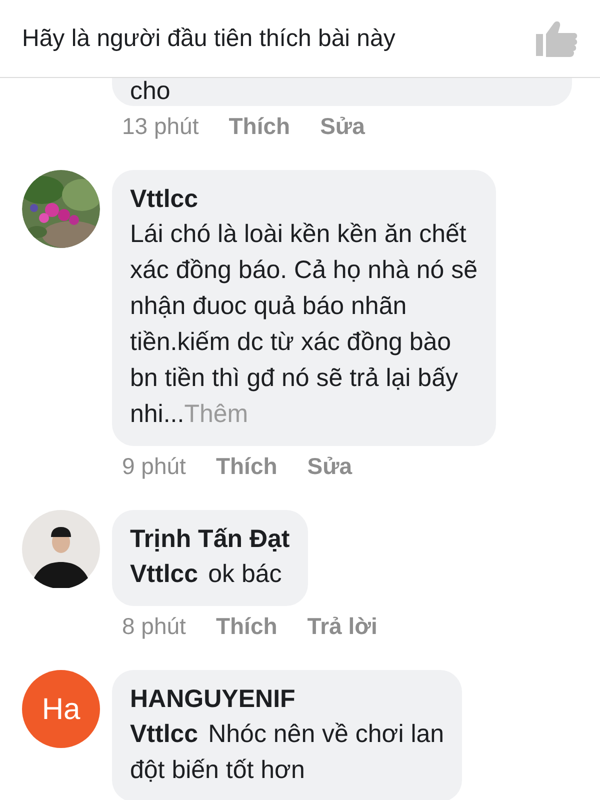  Describe the element at coordinates (61, 549) in the screenshot. I see `avatar-icon` at that location.